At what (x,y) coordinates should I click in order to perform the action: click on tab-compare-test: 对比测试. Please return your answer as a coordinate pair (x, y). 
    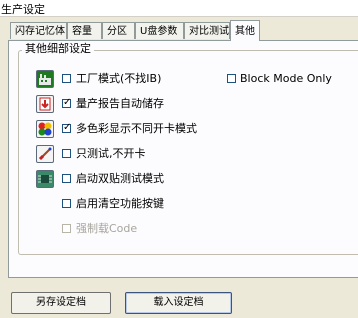
    Looking at the image, I should click on (207, 30).